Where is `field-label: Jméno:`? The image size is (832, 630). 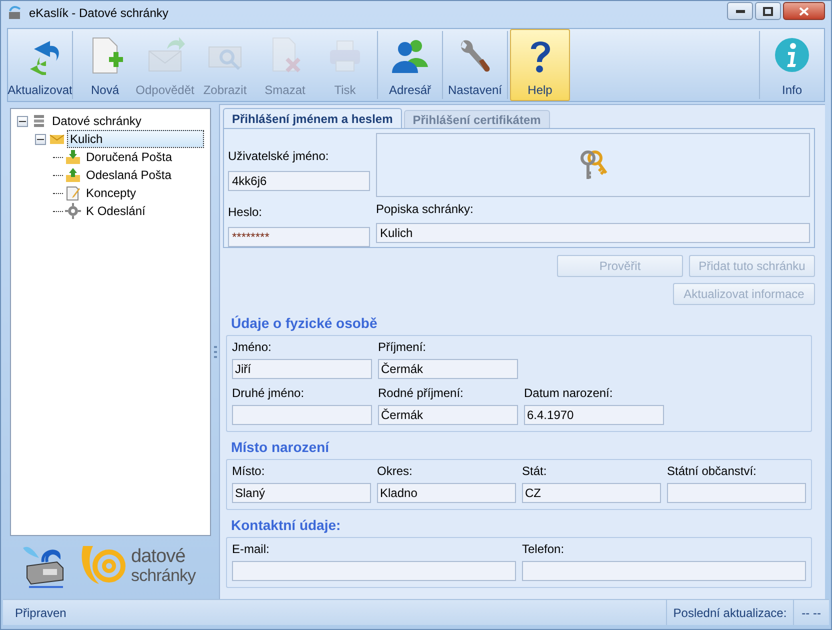 field-label: Jméno: is located at coordinates (252, 347).